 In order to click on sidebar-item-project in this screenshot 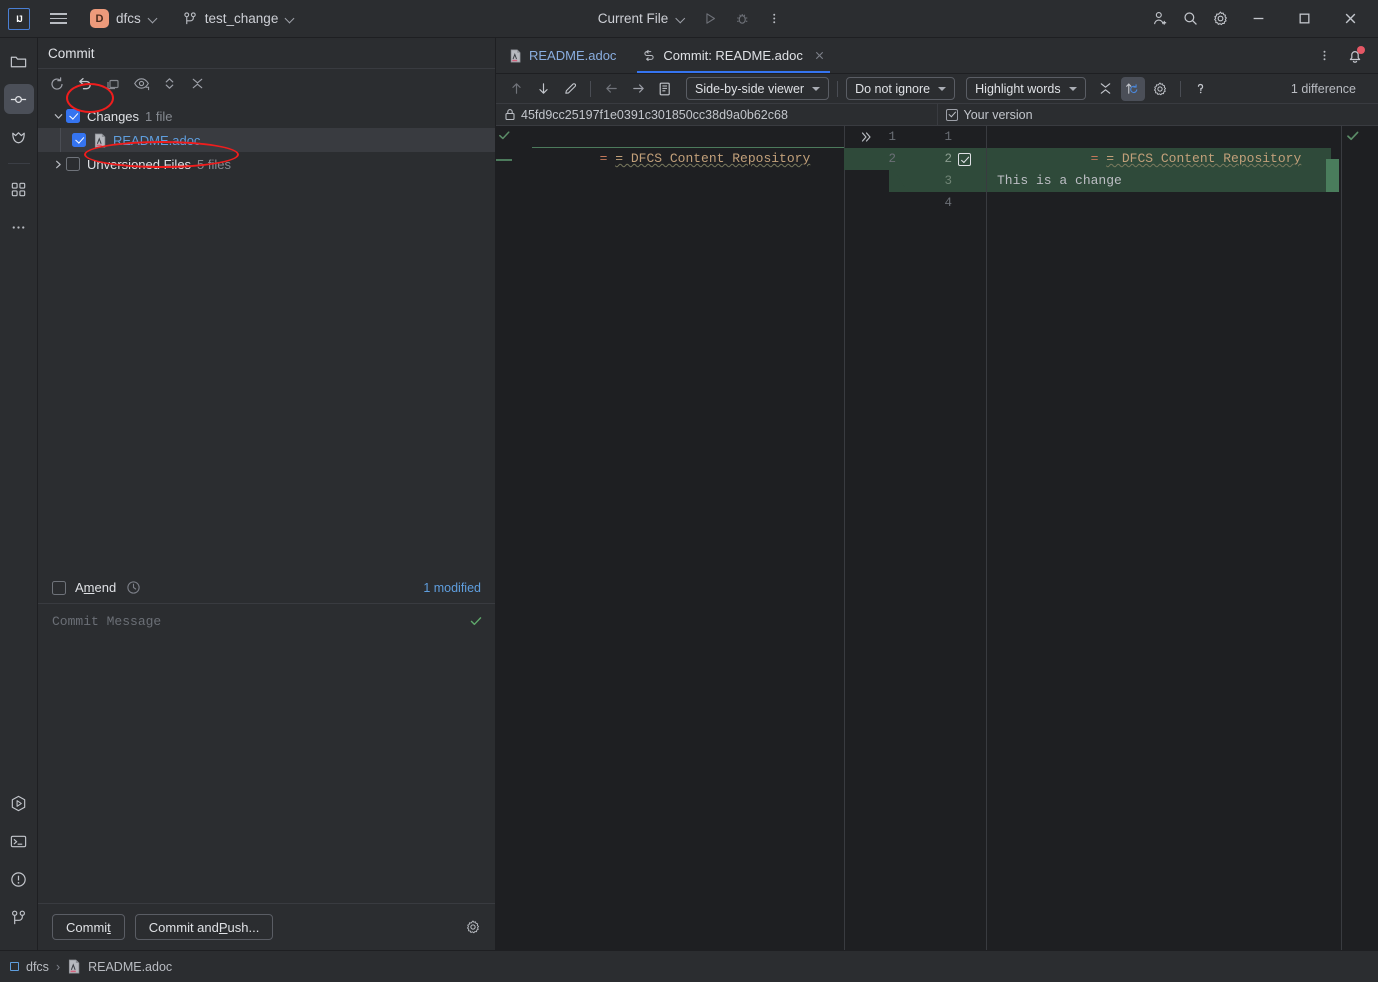, I will do `click(19, 61)`.